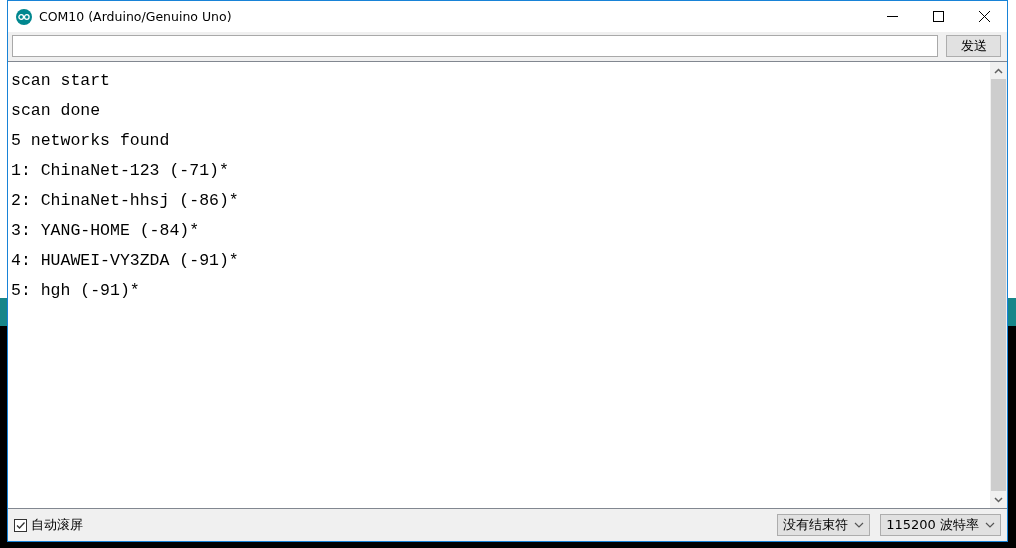  What do you see at coordinates (938, 16) in the screenshot?
I see `maximize-icon` at bounding box center [938, 16].